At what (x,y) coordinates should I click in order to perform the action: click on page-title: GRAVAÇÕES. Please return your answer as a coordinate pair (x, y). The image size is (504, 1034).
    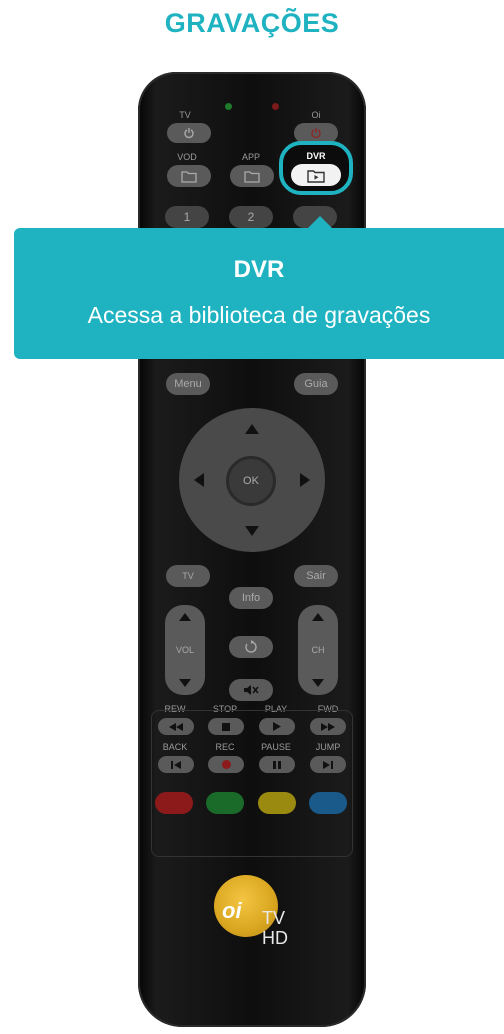
    Looking at the image, I should click on (252, 23).